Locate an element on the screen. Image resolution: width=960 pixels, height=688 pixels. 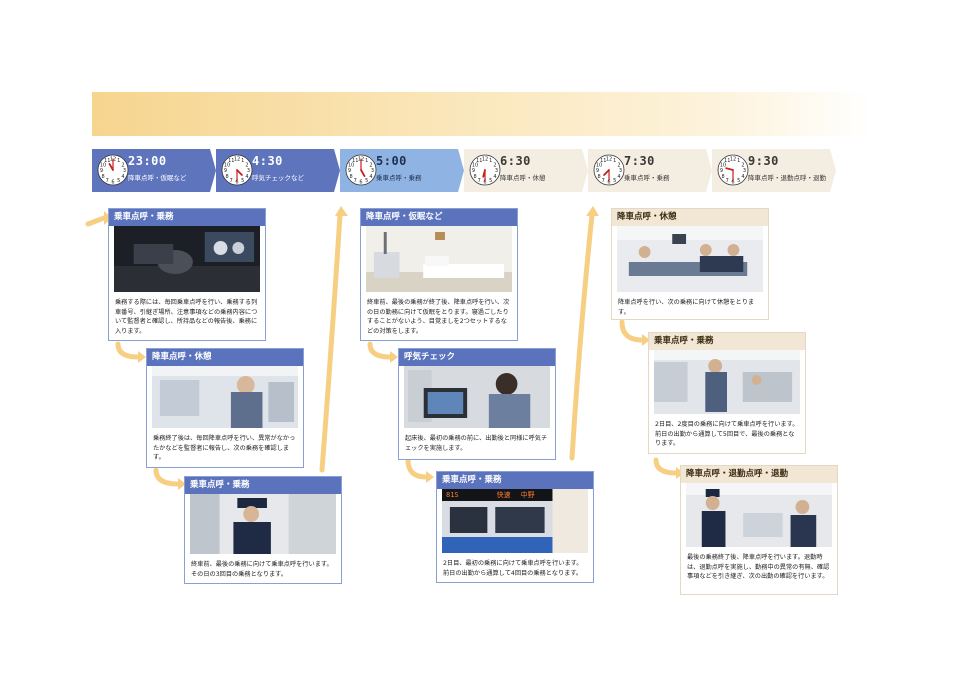
card-title: 降車点呼・仮眠など is located at coordinates (439, 217).